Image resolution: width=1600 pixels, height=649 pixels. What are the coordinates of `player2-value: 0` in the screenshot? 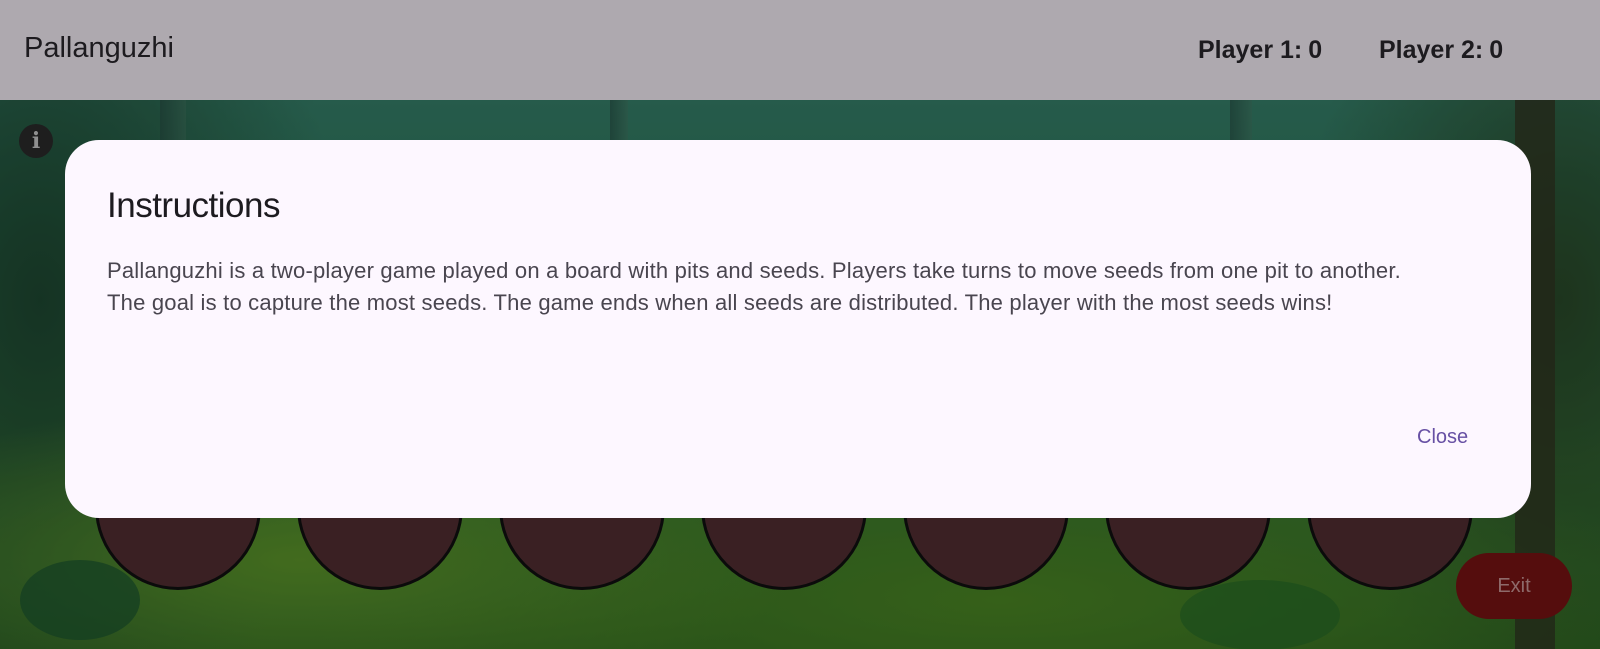 It's located at (1496, 50).